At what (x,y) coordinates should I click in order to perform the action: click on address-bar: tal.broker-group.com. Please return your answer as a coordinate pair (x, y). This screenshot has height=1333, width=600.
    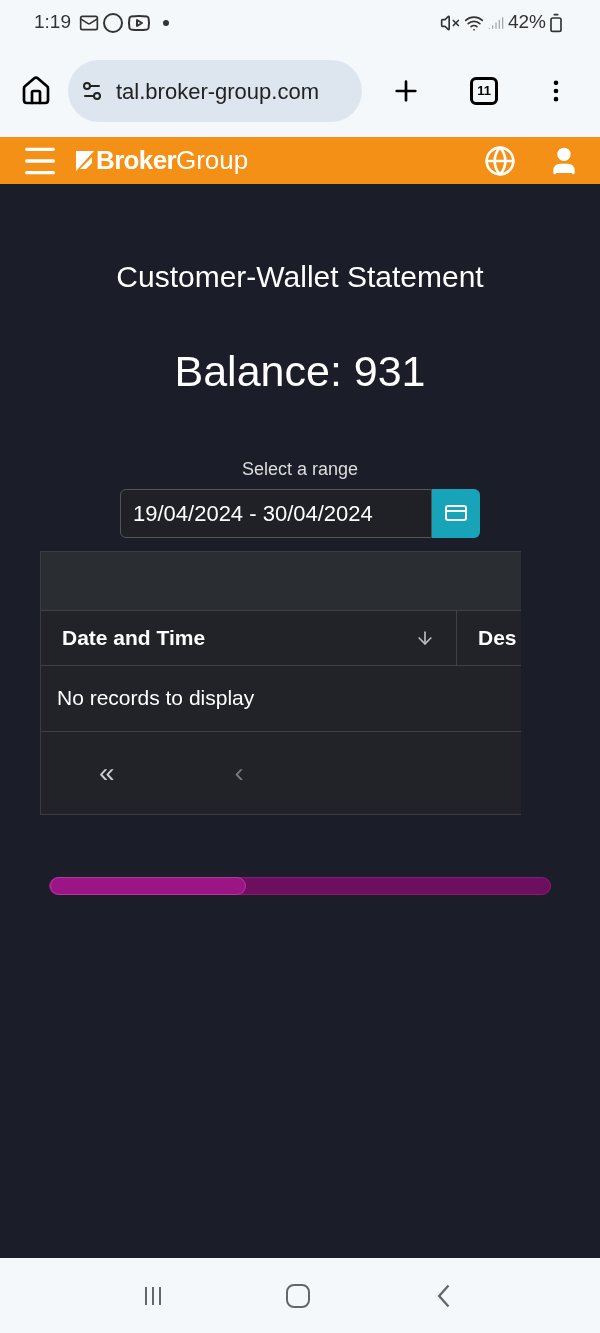
    Looking at the image, I should click on (215, 91).